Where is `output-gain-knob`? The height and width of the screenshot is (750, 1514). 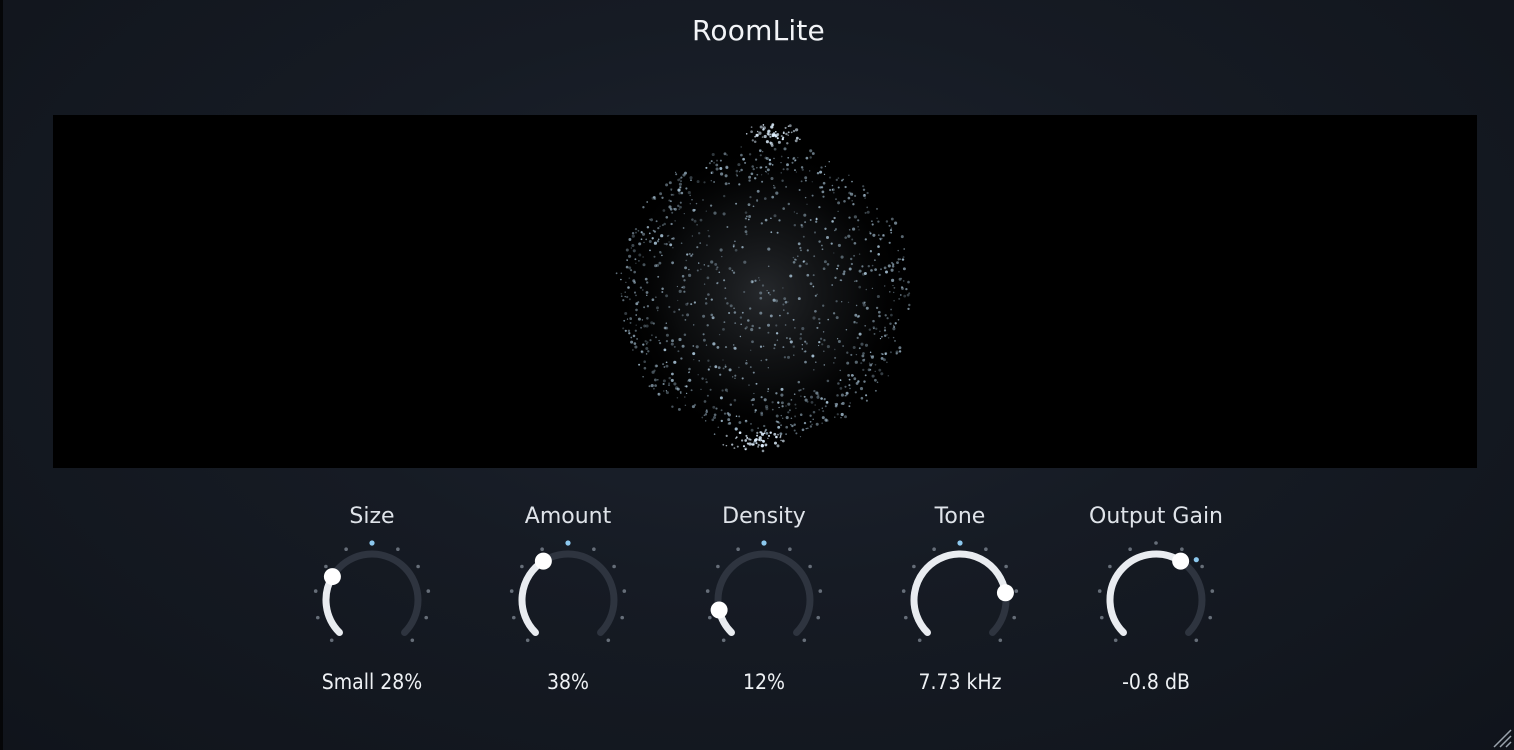
output-gain-knob is located at coordinates (1156, 598).